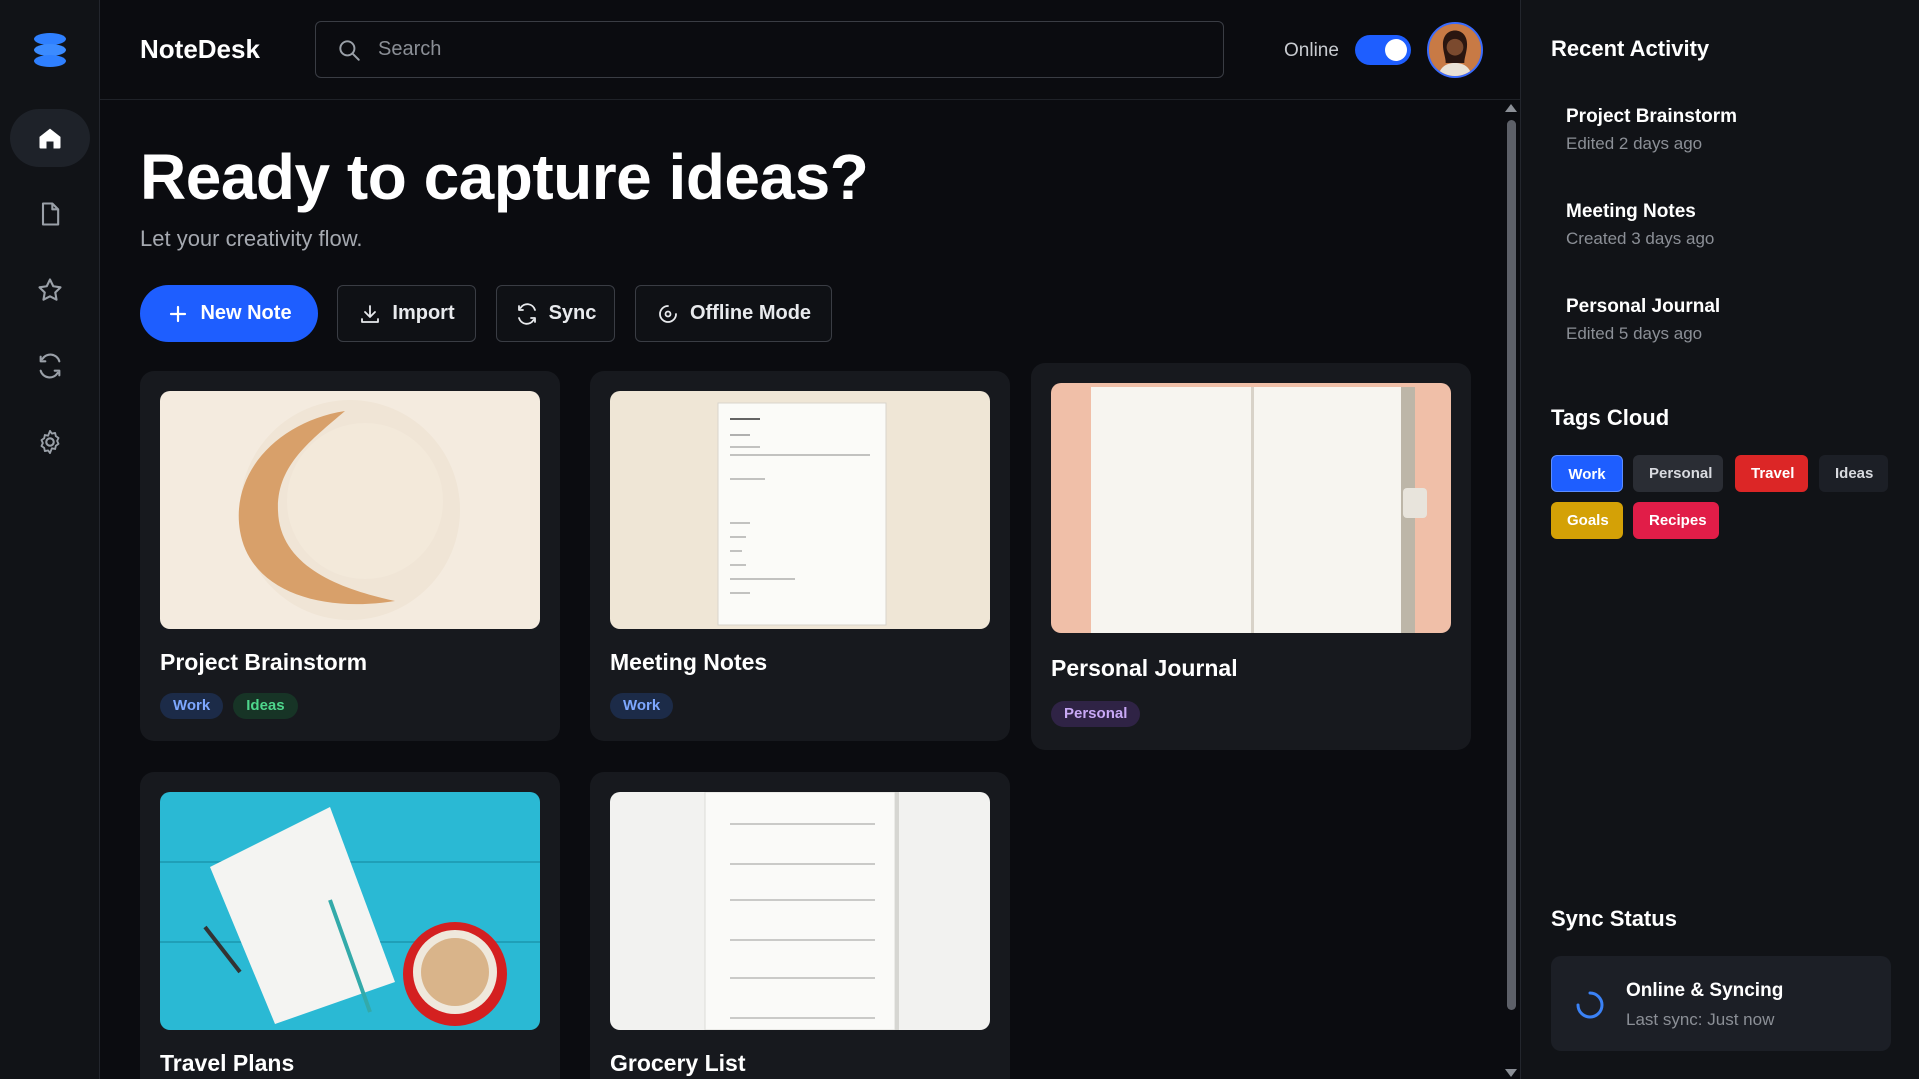 The height and width of the screenshot is (1079, 1919). I want to click on star-icon, so click(50, 289).